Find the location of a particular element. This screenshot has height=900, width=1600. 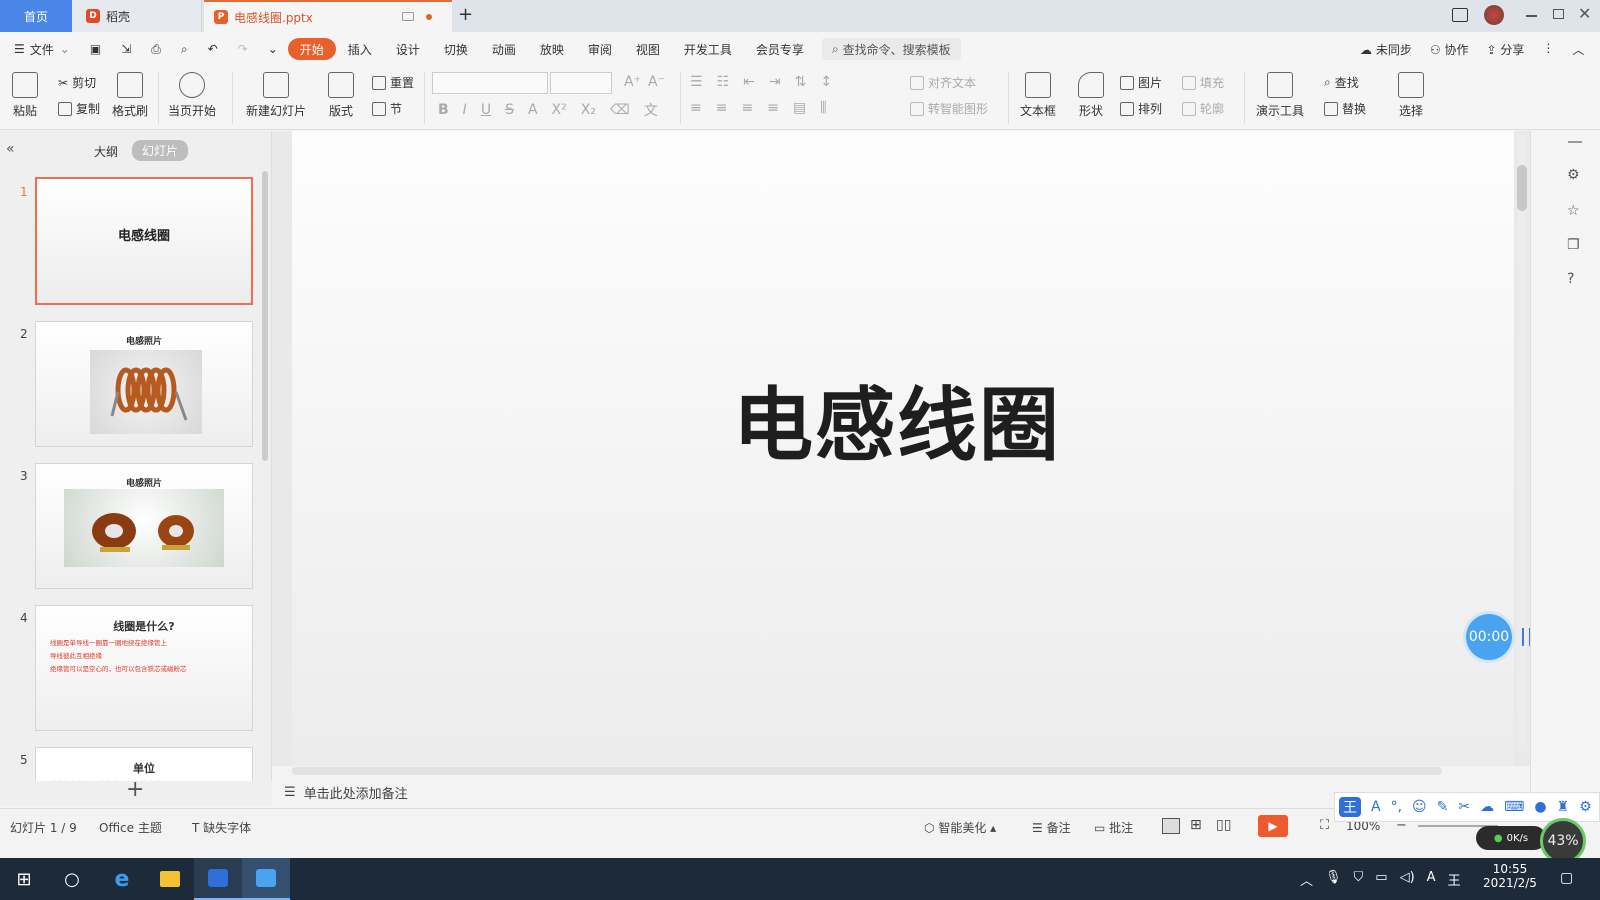

handwrite-icon: ✎ is located at coordinates (1443, 807).